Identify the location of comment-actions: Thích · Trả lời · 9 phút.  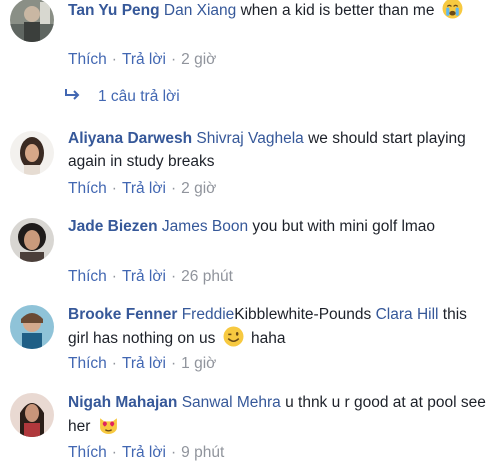
(146, 453).